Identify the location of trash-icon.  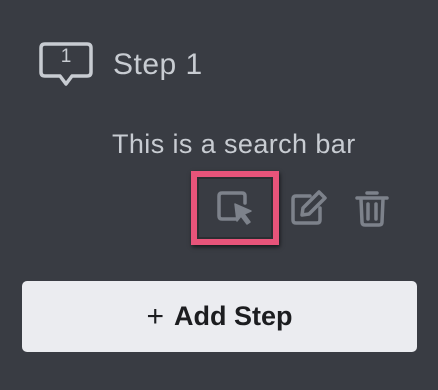
(372, 209).